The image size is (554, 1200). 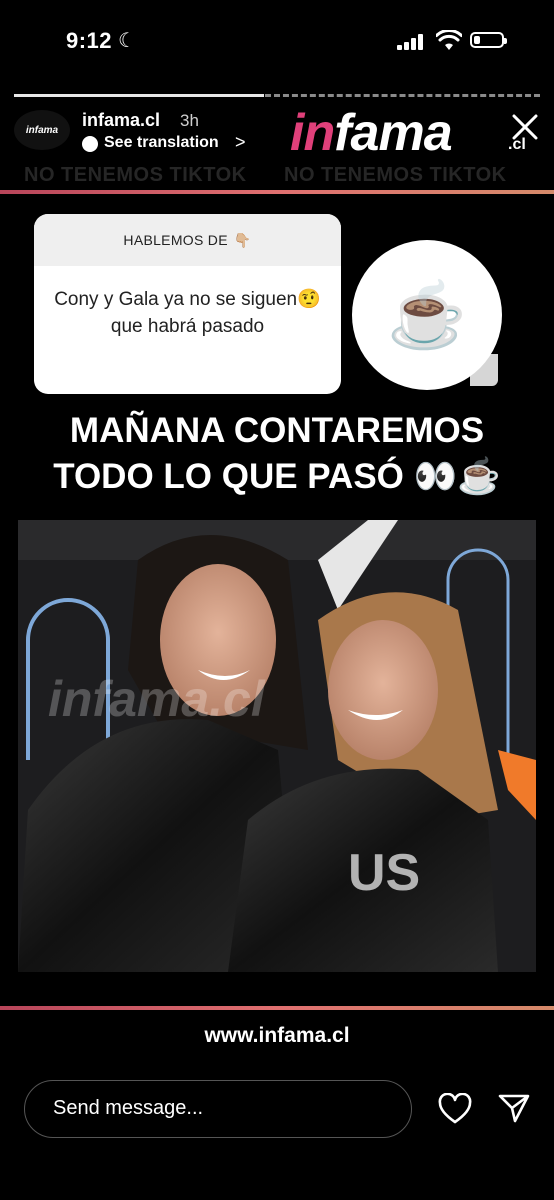 I want to click on battery-icon, so click(x=488, y=40).